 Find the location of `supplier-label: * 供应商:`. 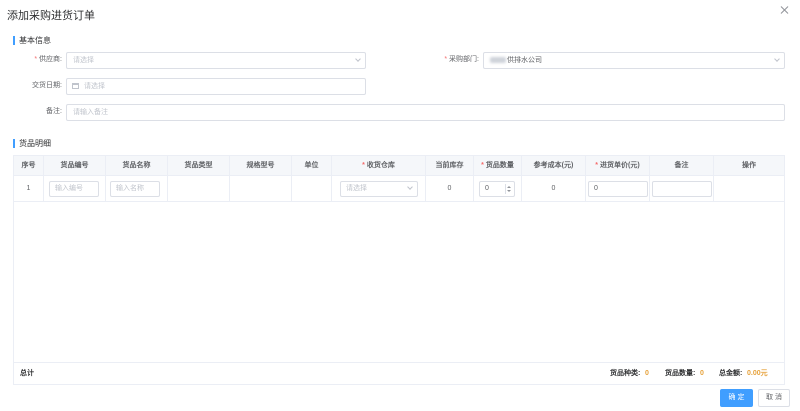

supplier-label: * 供应商: is located at coordinates (41, 60).